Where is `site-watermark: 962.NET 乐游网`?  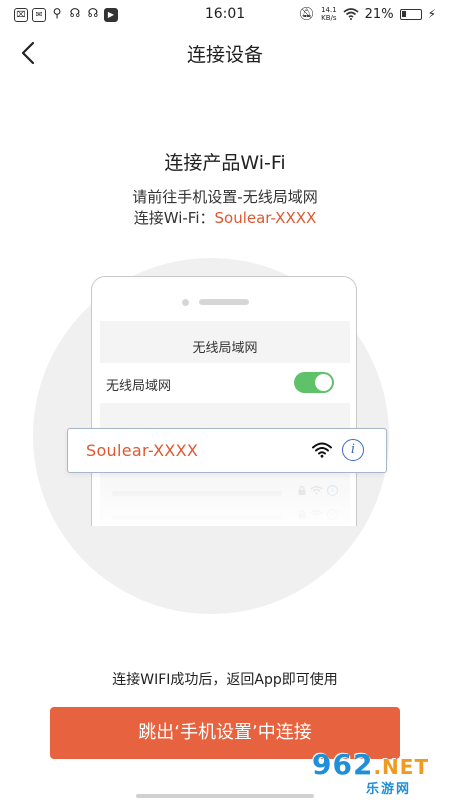
site-watermark: 962.NET 乐游网 is located at coordinates (378, 772).